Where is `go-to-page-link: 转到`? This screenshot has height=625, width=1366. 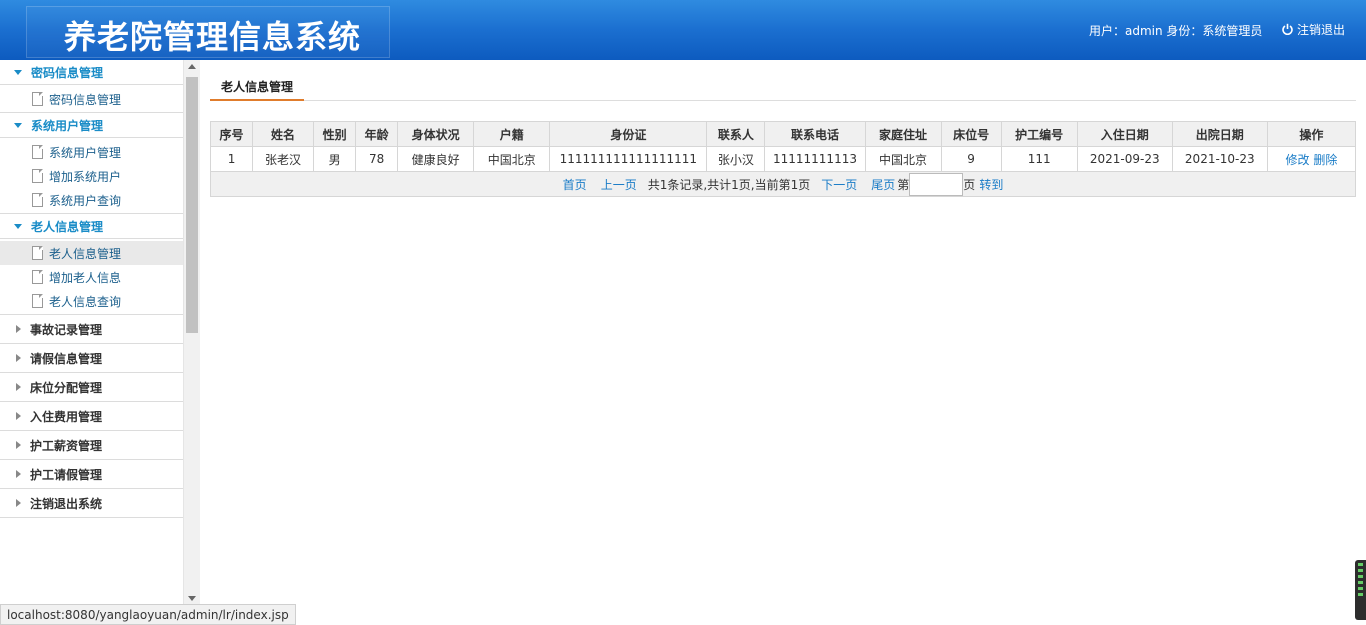 go-to-page-link: 转到 is located at coordinates (991, 184).